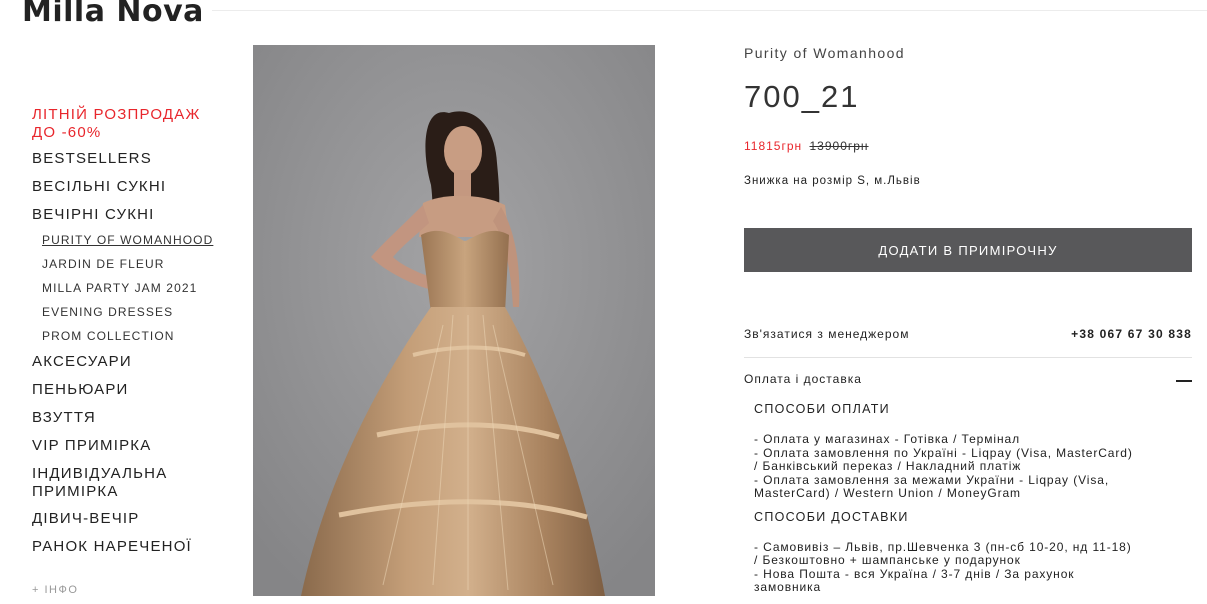 Image resolution: width=1207 pixels, height=604 pixels. What do you see at coordinates (1131, 334) in the screenshot?
I see `phone-number: +38 067 67 30 838` at bounding box center [1131, 334].